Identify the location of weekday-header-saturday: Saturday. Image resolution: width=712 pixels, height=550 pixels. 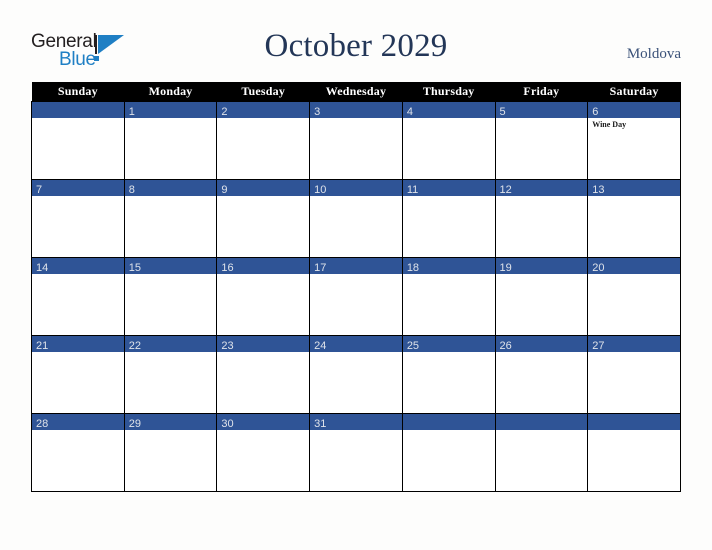
(634, 92).